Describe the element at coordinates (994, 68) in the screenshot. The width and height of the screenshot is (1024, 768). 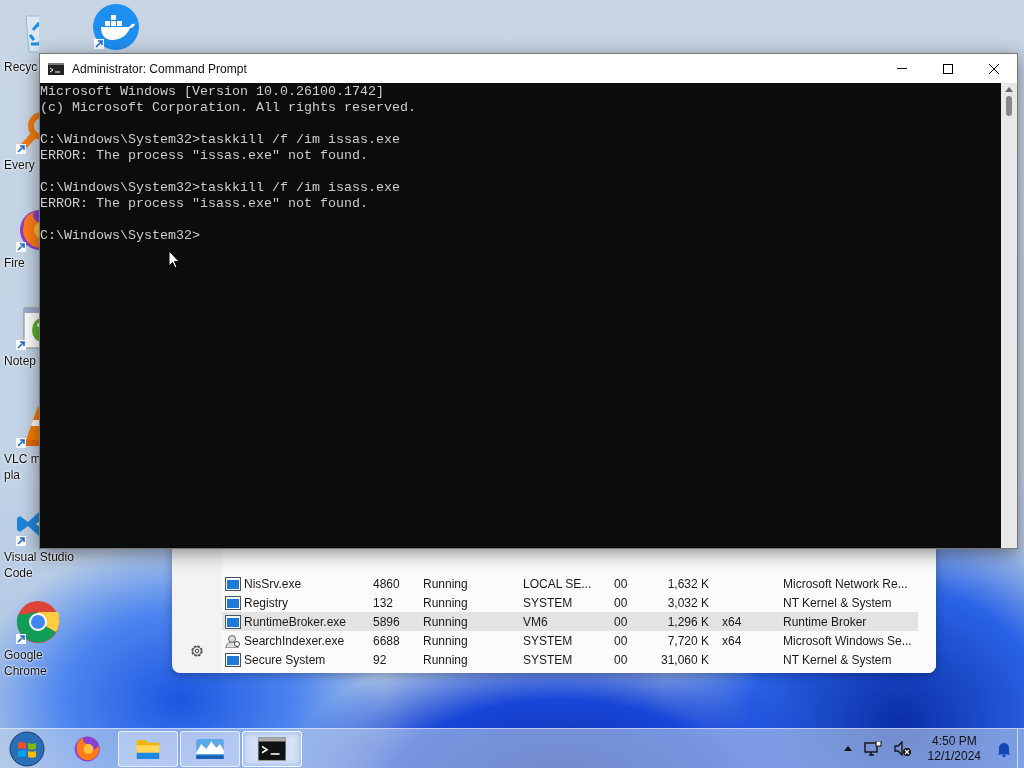
I see `close-icon` at that location.